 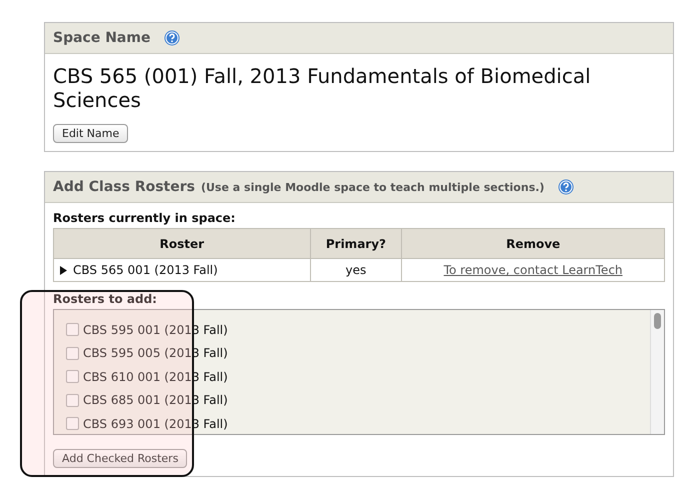 I want to click on panel-note: (Use a single Moodle space to teach multiple sections.), so click(x=372, y=187).